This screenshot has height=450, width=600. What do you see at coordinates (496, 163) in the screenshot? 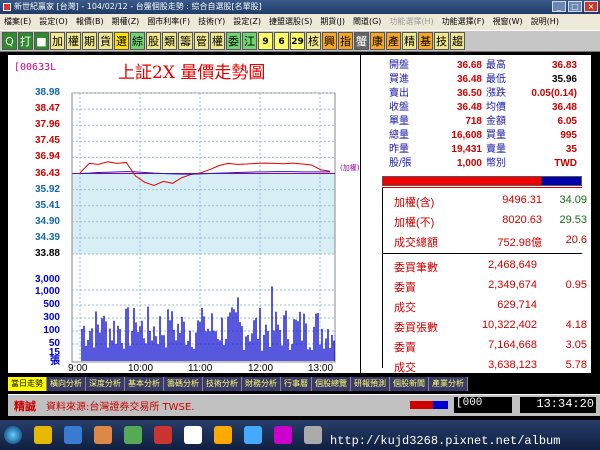
I see `quote-label: 幣別` at bounding box center [496, 163].